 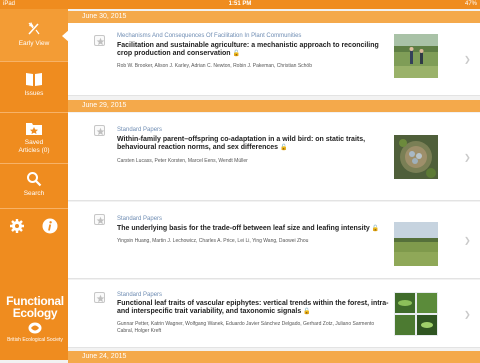 I want to click on society-logo-icon, so click(x=35, y=328).